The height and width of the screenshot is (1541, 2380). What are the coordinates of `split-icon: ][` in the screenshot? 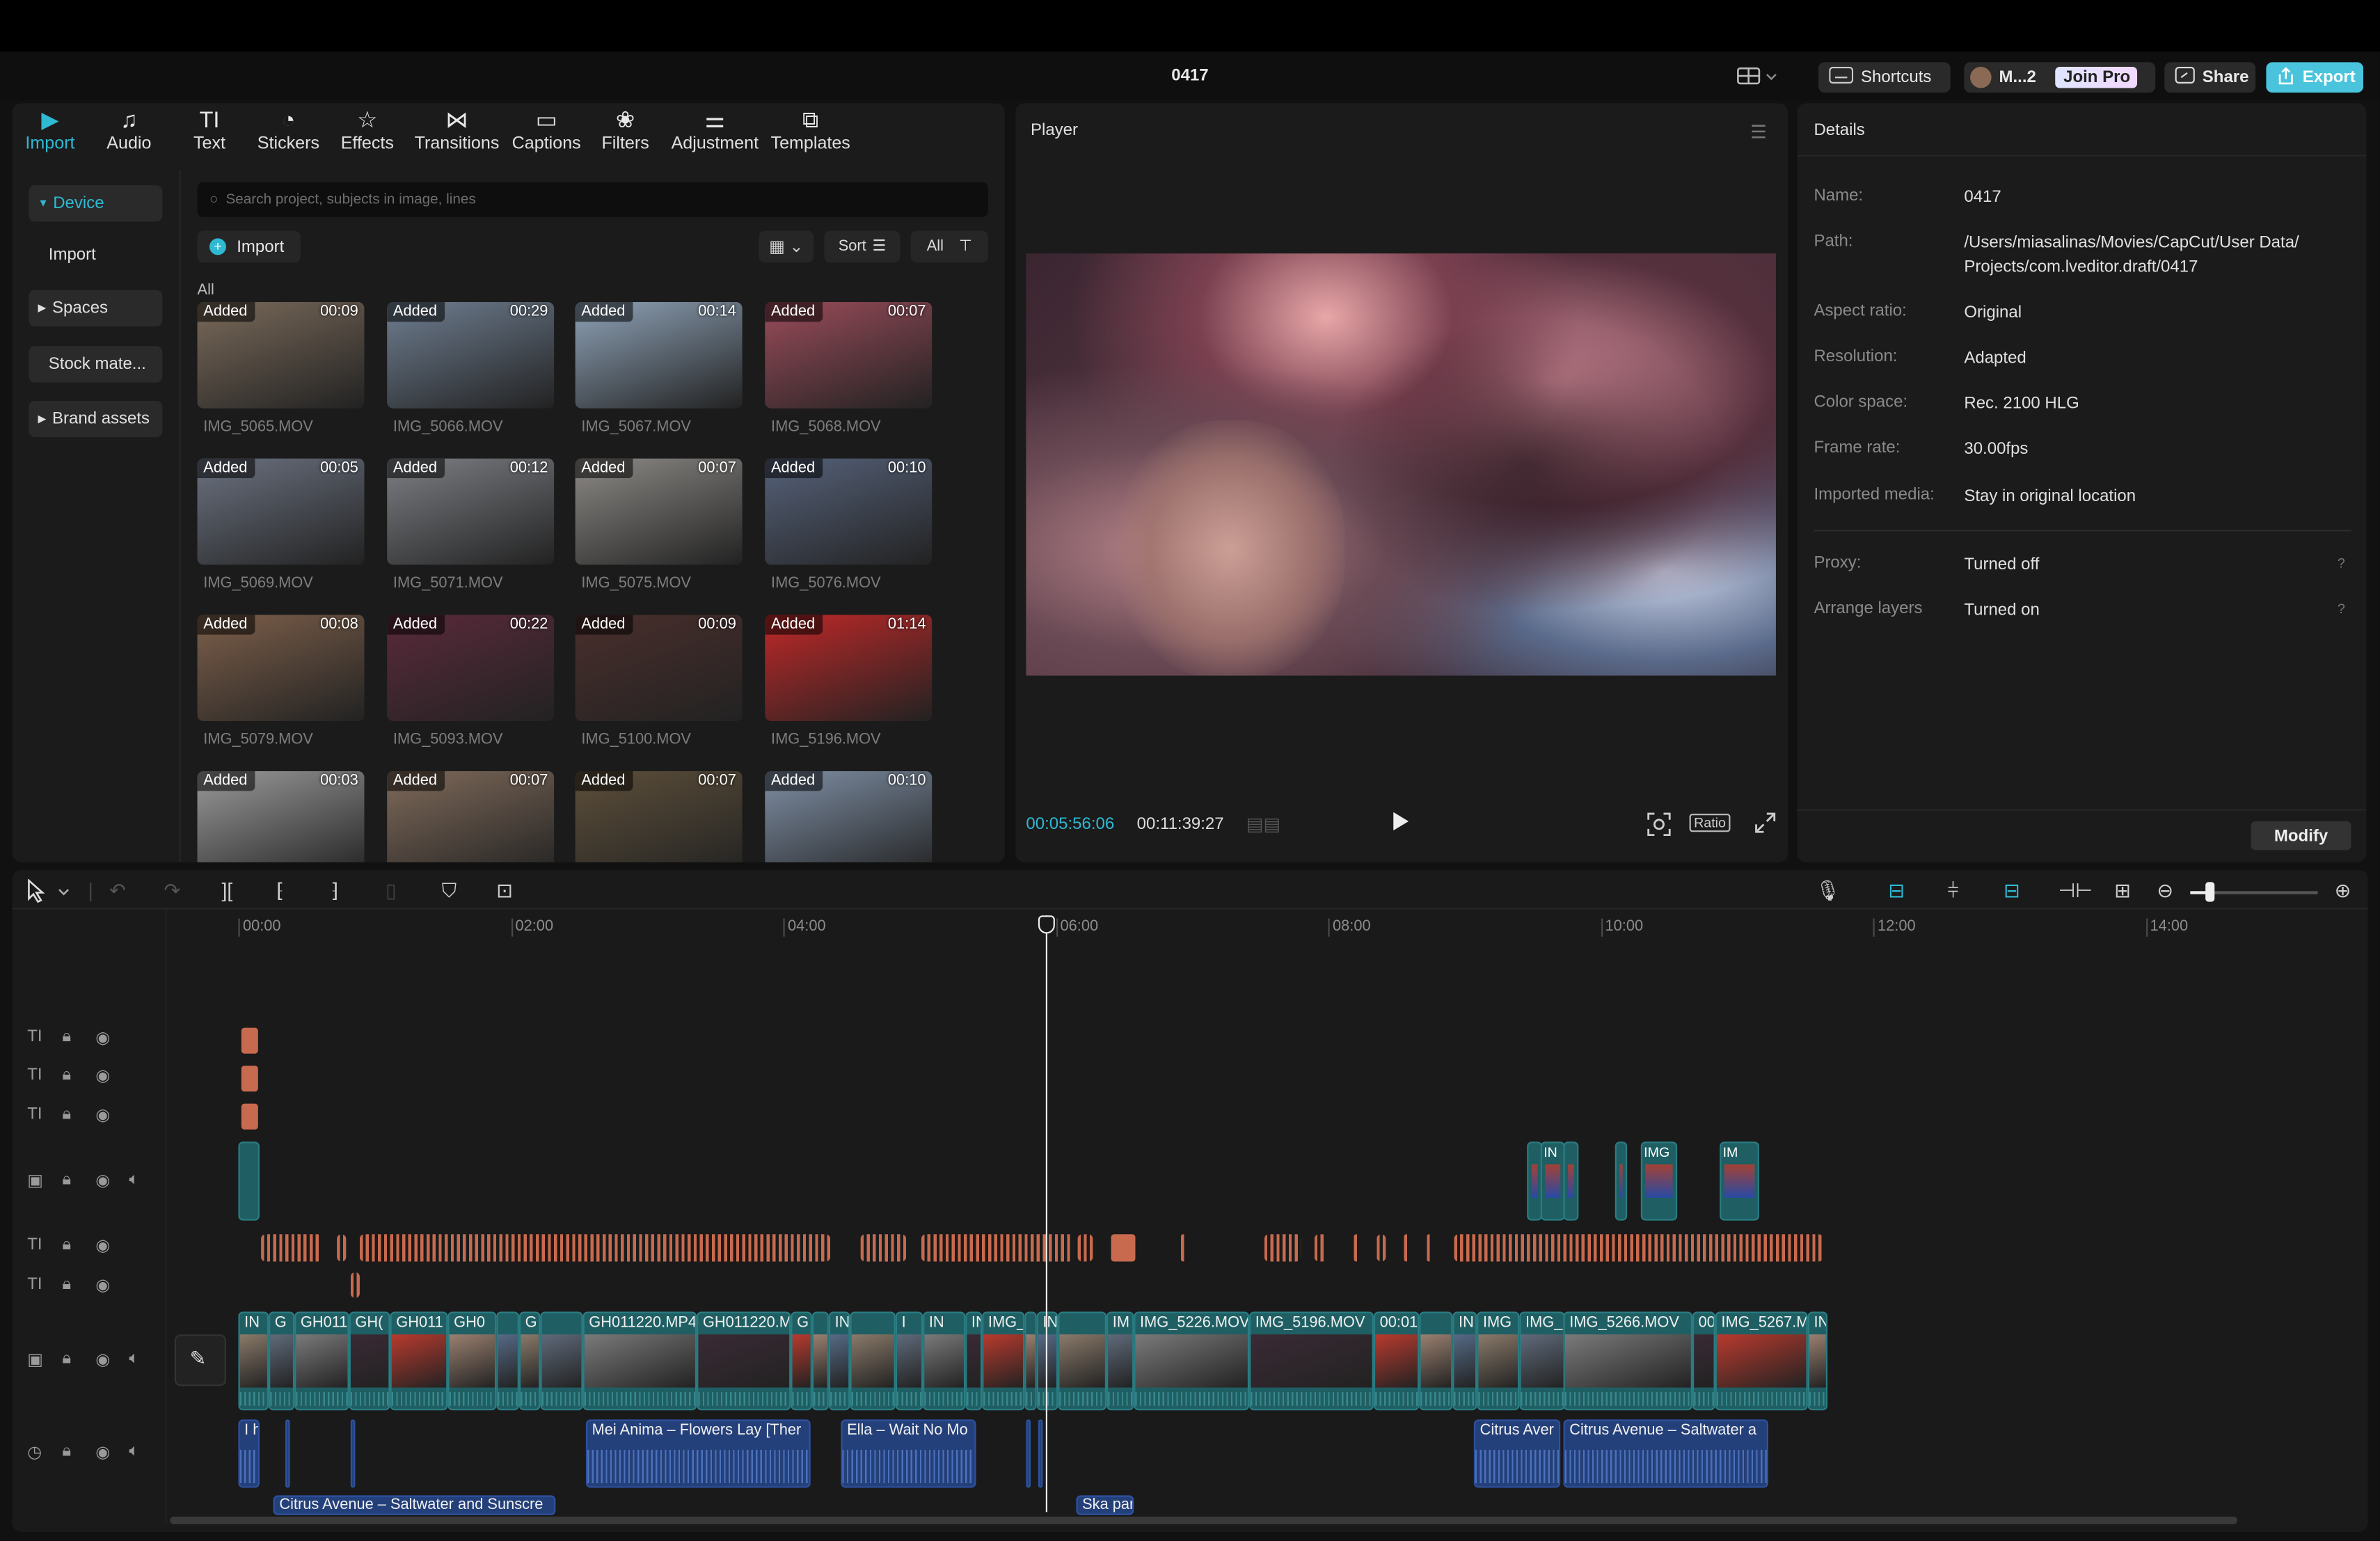 It's located at (226, 890).